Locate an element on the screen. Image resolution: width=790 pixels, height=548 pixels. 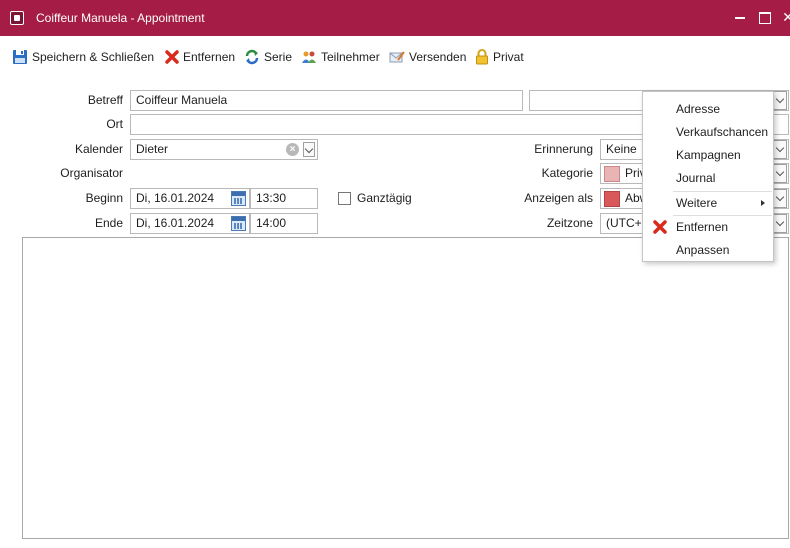
remove-label: Entfernen is located at coordinates (209, 57).